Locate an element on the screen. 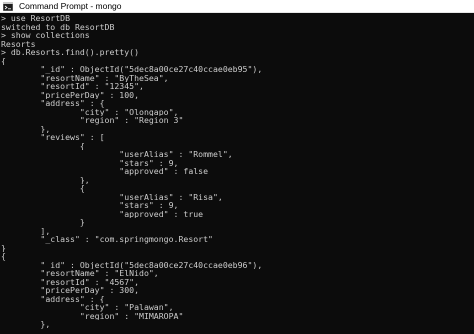  console-line: "resortId" : "4567", is located at coordinates (70, 281).